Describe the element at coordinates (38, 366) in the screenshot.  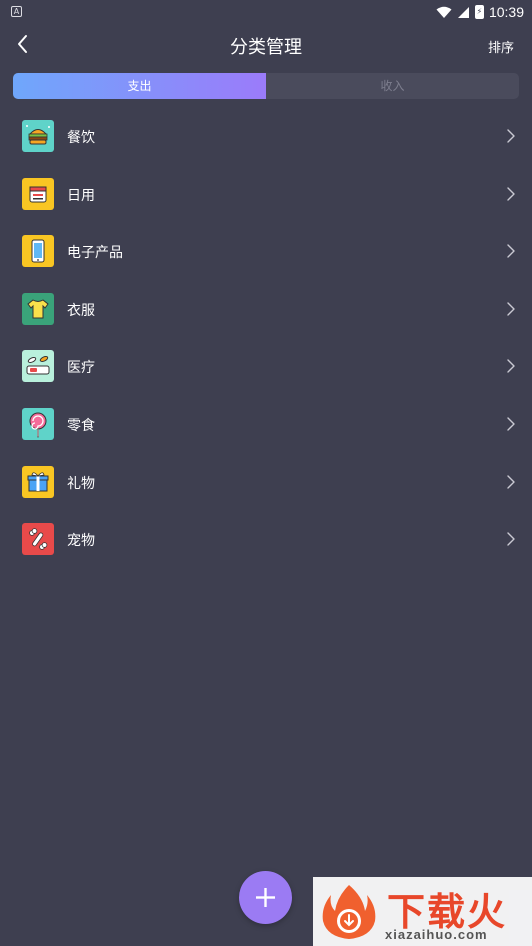
I see `medicine-icon` at that location.